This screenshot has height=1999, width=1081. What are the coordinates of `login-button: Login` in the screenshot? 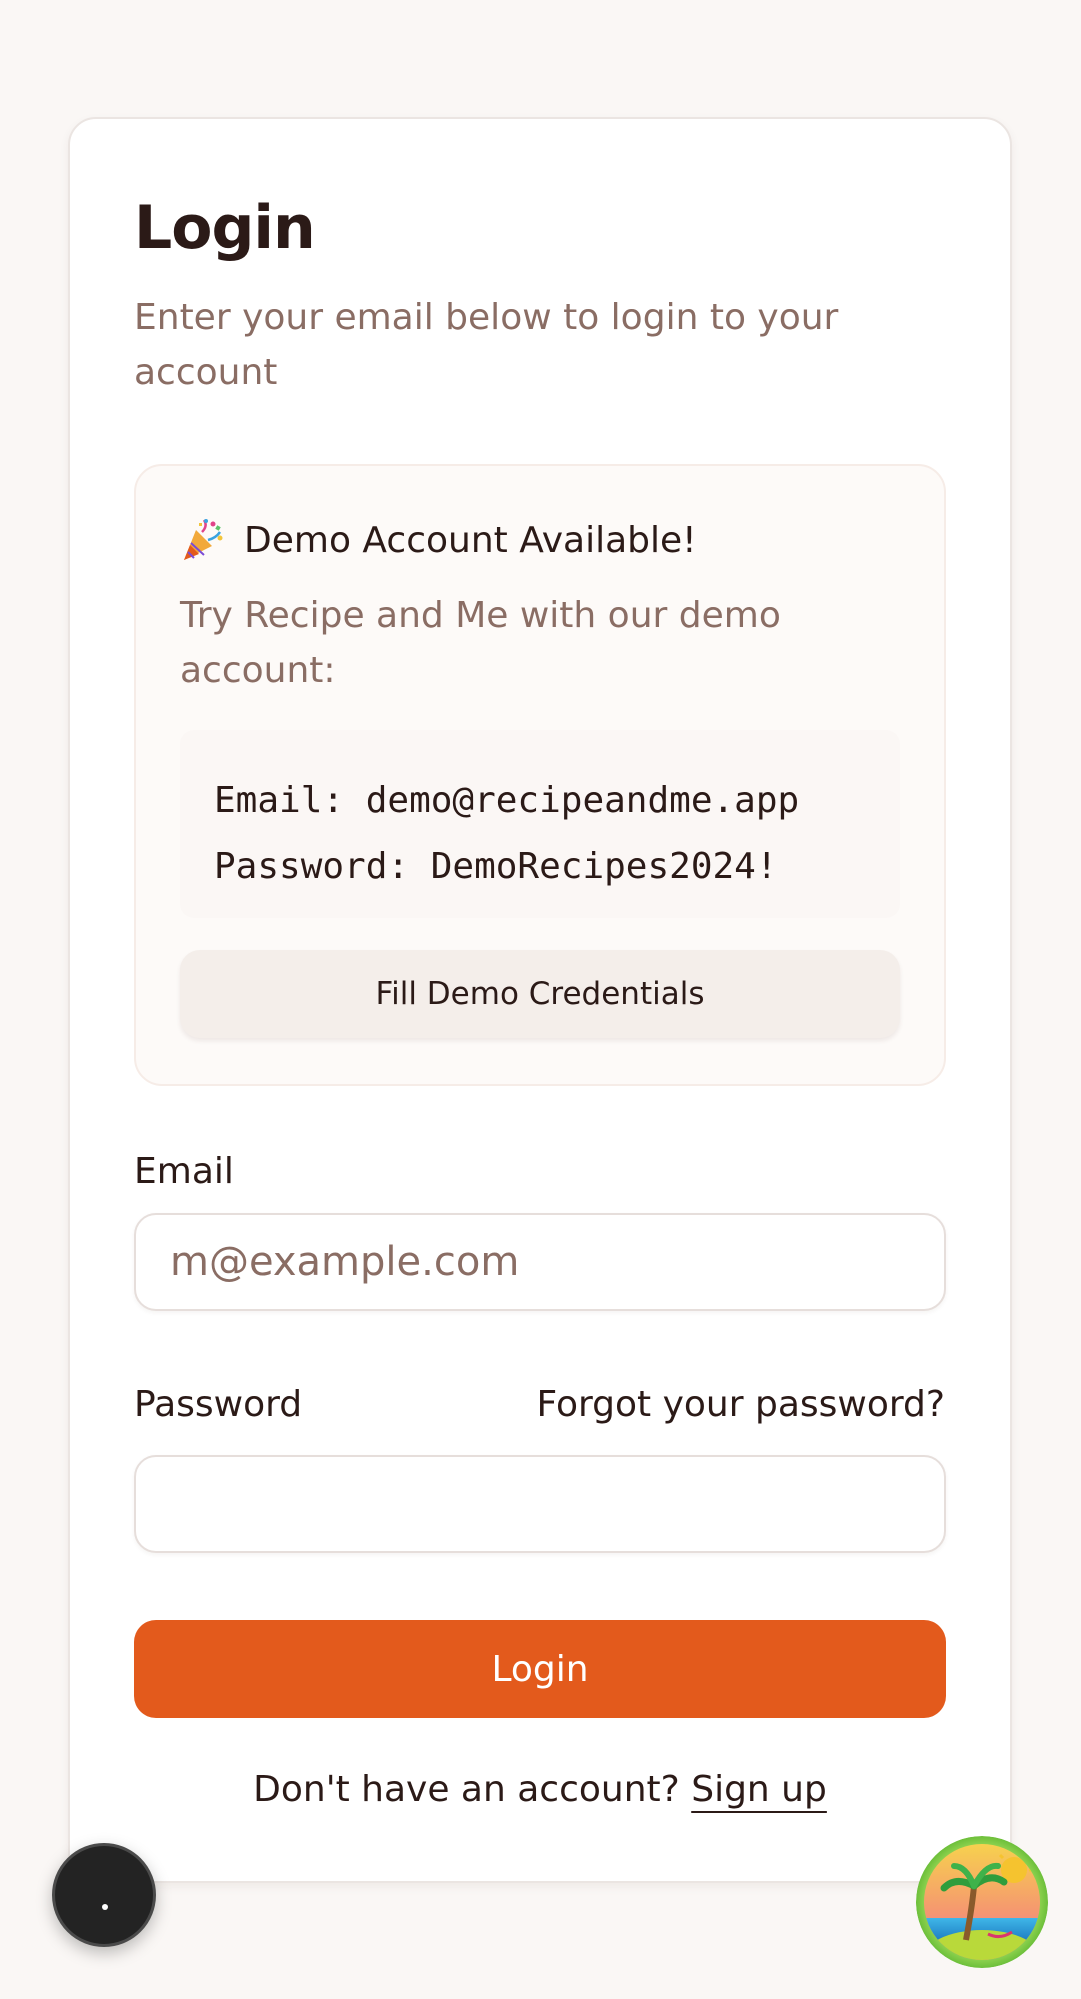 It's located at (540, 1669).